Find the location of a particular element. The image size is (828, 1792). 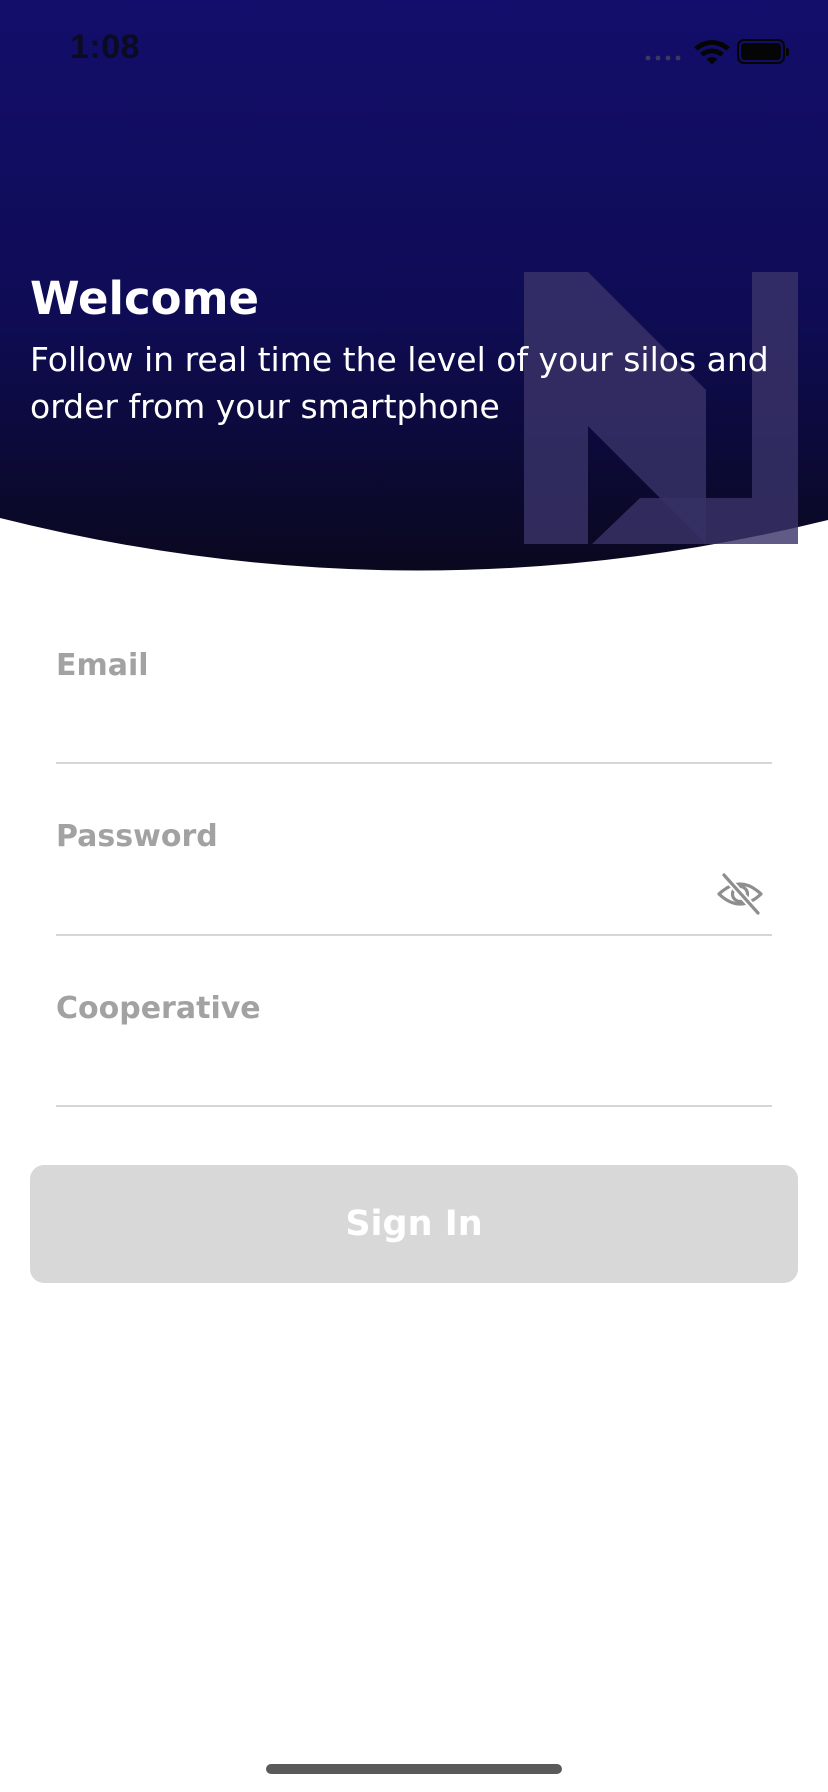

password-field-group: Password is located at coordinates (414, 878).